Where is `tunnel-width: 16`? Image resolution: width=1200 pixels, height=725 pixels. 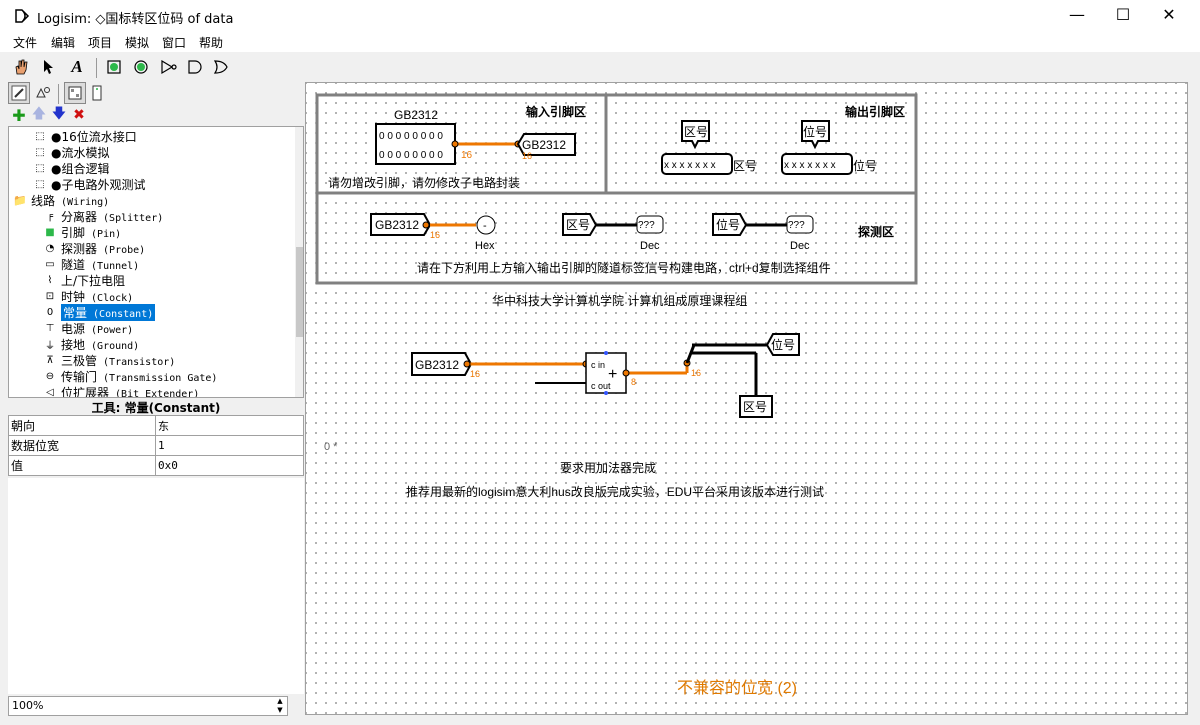
tunnel-width: 16 is located at coordinates (527, 156).